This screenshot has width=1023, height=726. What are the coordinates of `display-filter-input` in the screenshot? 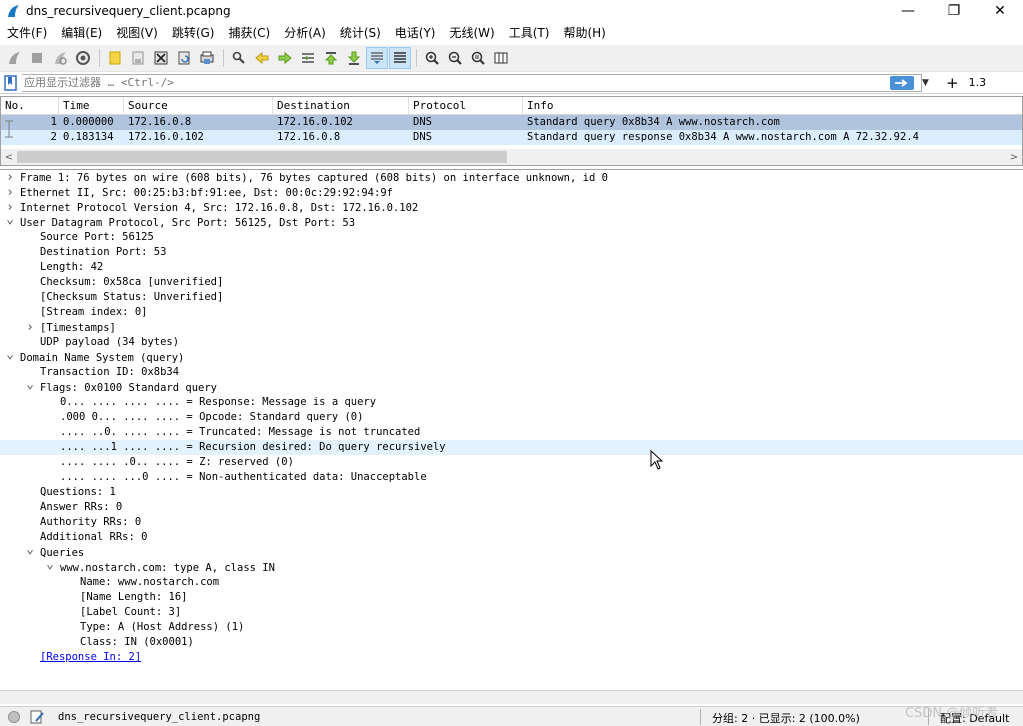 It's located at (472, 82).